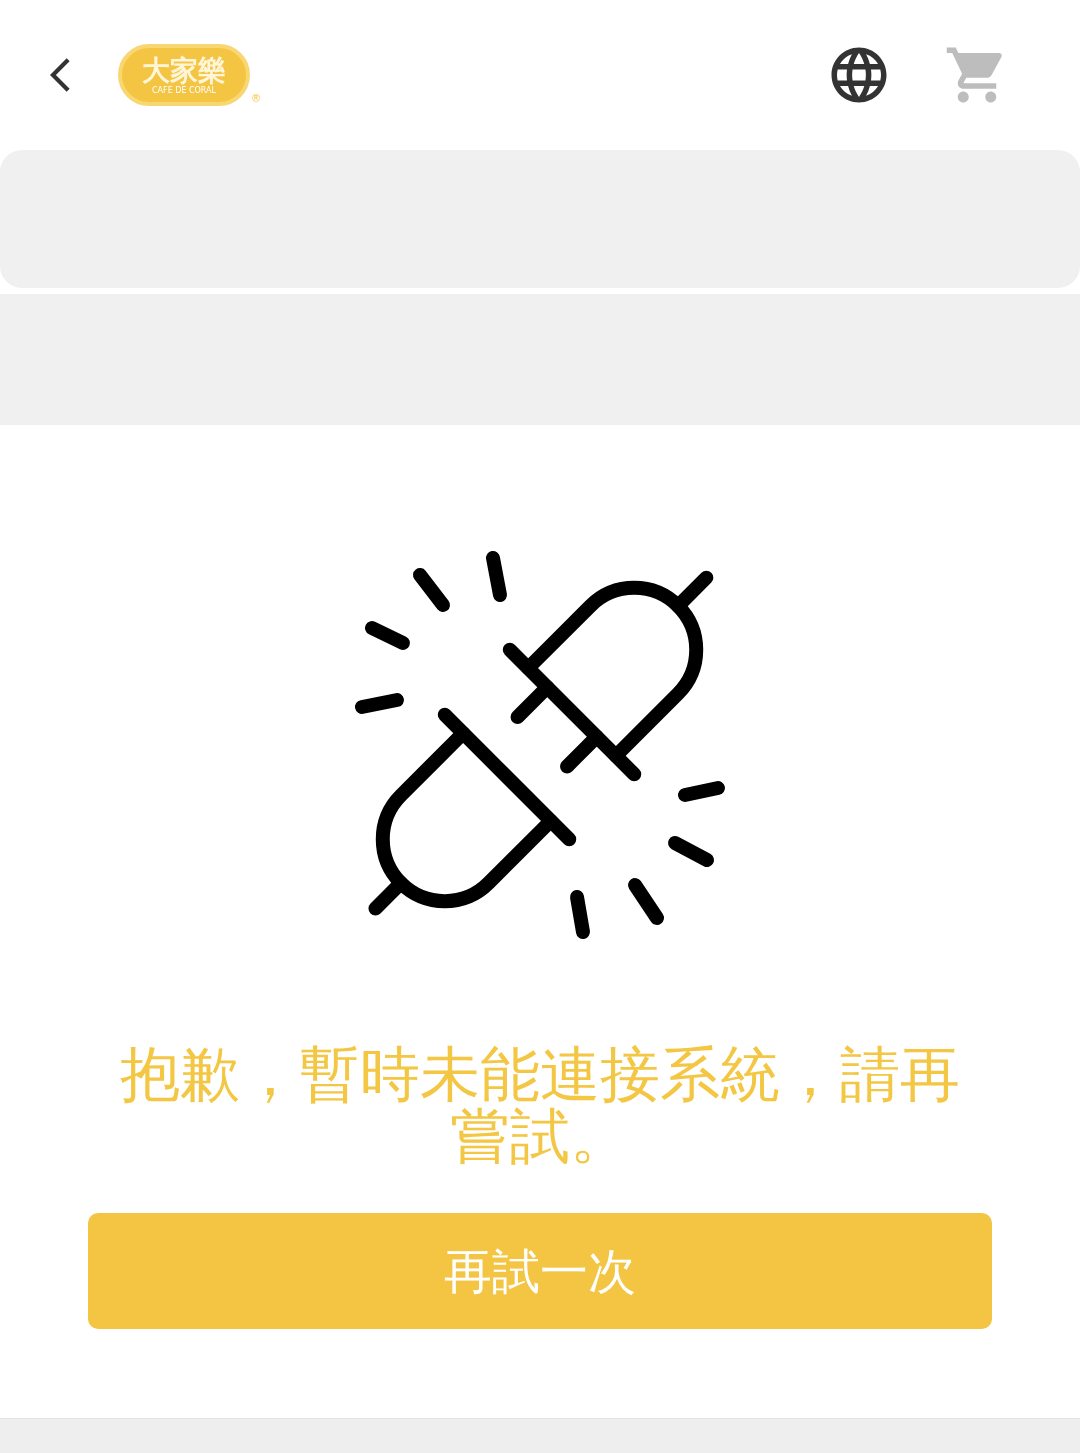  I want to click on error-message: 抱歉，暫時未能連接系統，請再嘗試。, so click(540, 1105).